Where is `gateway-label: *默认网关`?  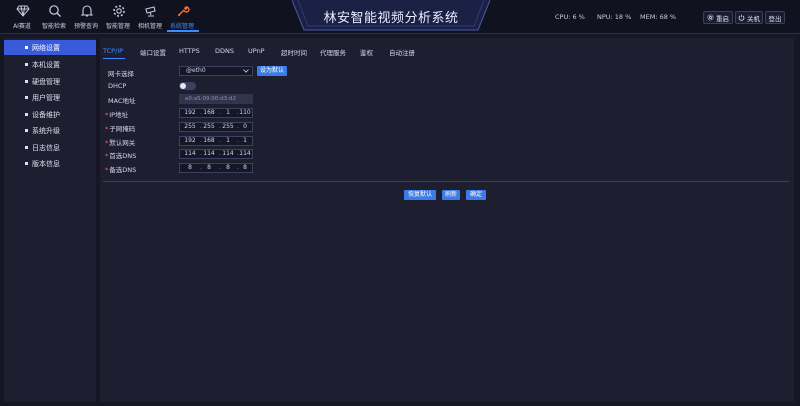
gateway-label: *默认网关 is located at coordinates (120, 142).